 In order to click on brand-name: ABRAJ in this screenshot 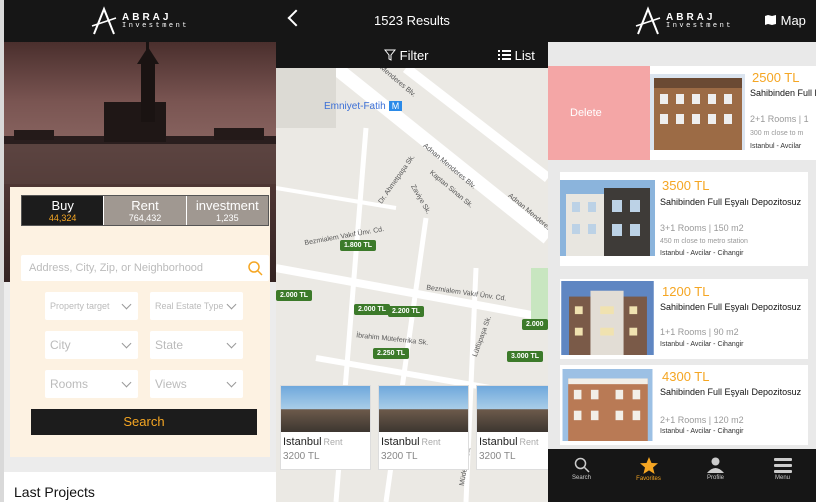, I will do `click(147, 17)`.